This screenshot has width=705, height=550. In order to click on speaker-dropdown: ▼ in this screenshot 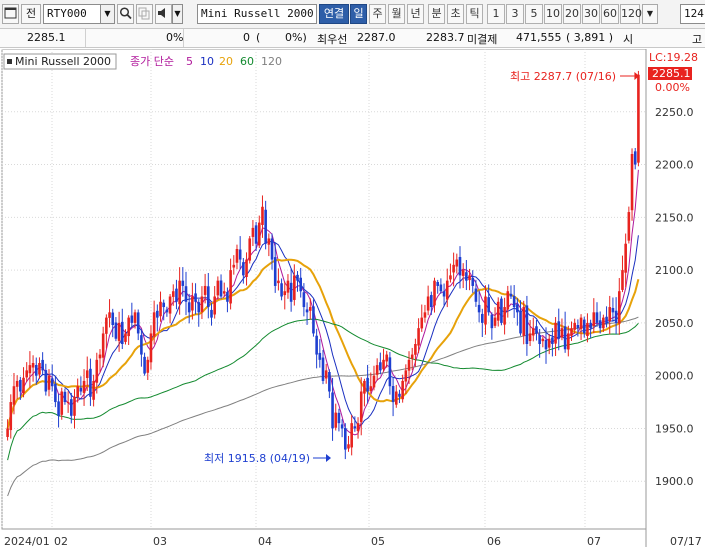, I will do `click(177, 14)`.